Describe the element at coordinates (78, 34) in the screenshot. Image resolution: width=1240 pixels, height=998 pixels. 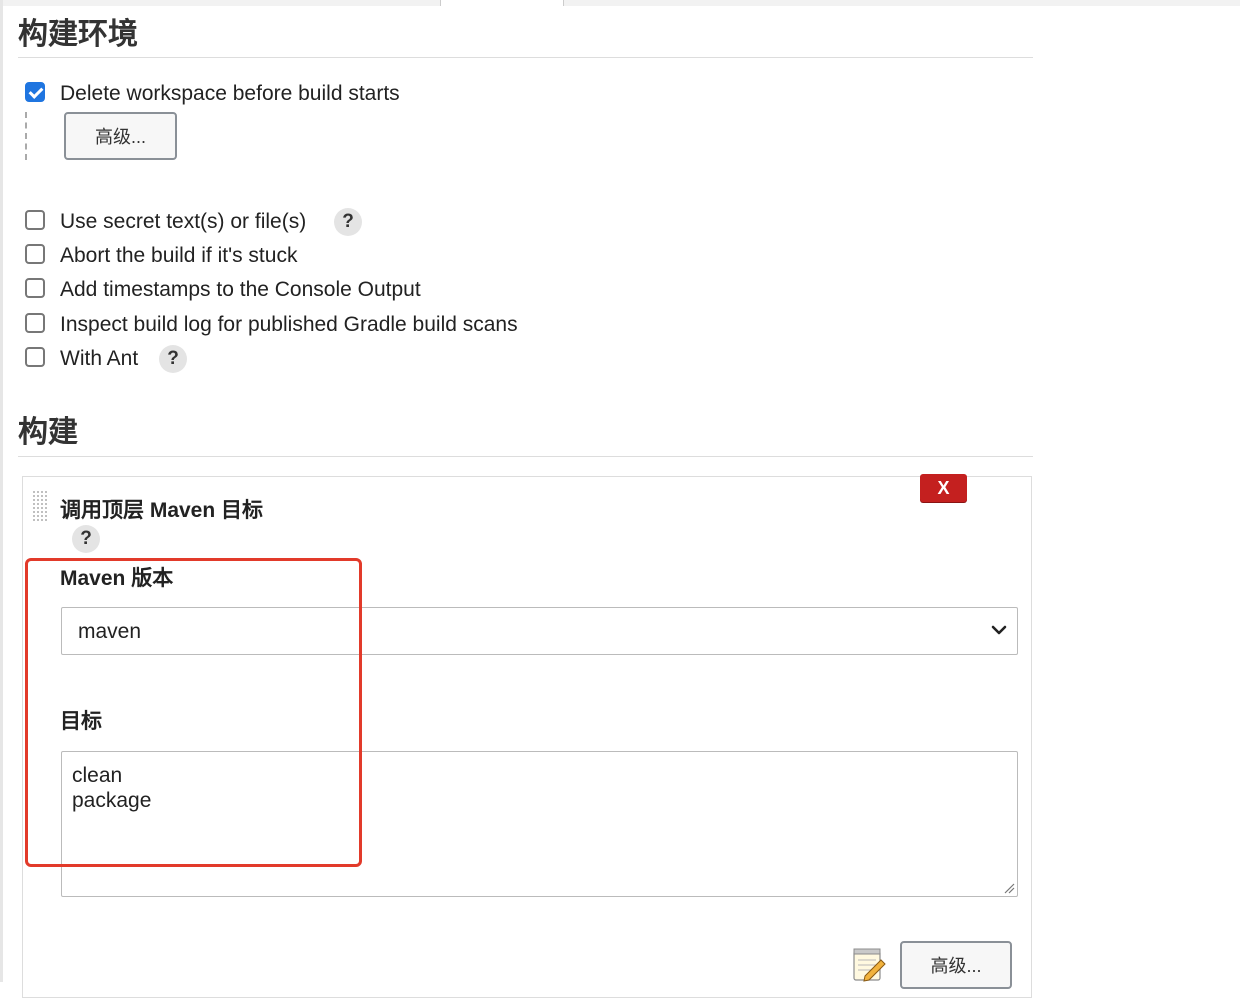
I see `section-title-build-environment: 构建环境` at that location.